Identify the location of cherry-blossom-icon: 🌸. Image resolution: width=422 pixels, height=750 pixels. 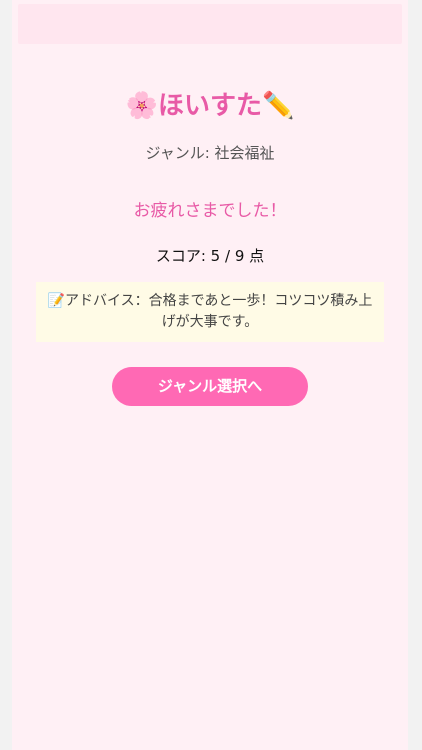
(141, 106).